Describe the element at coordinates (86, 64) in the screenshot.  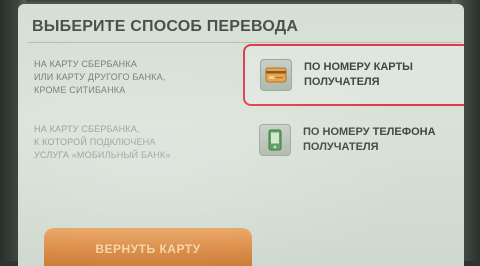
I see `description-line: НА КАРТУ СБЕРБАНКА` at that location.